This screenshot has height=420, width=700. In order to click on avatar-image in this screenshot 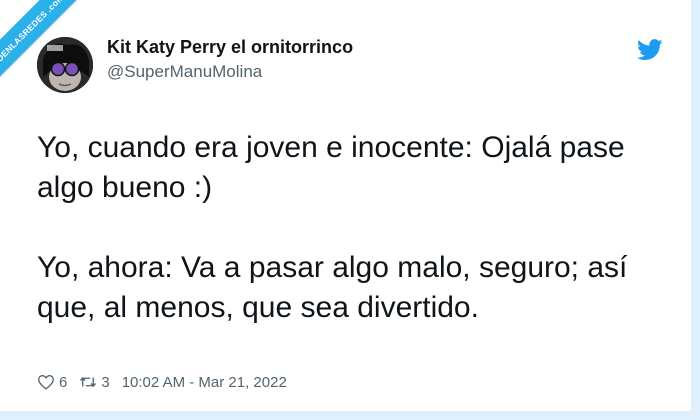, I will do `click(65, 65)`.